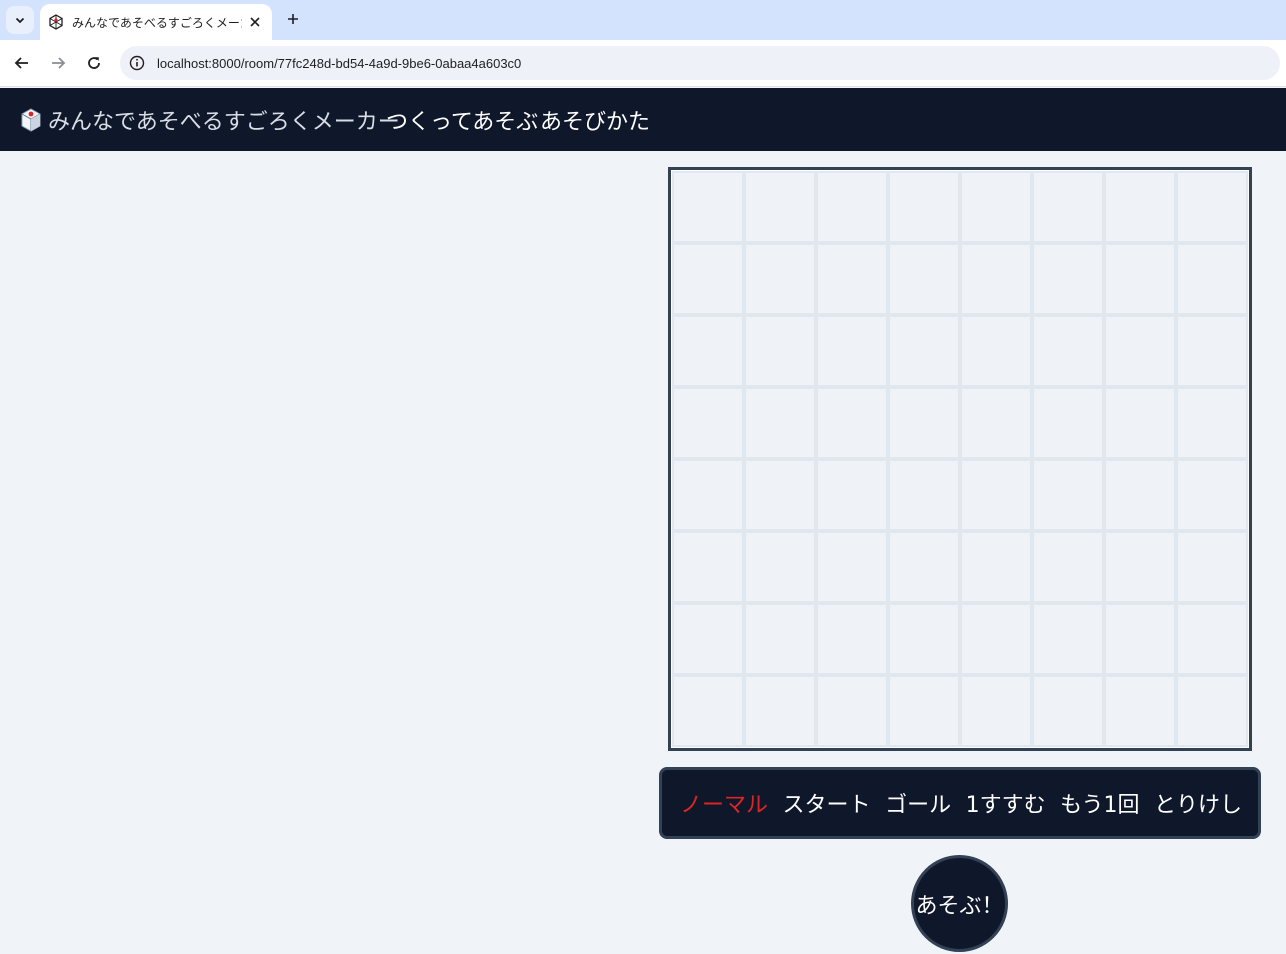 The width and height of the screenshot is (1286, 954). I want to click on tool-advance-one: 1すすむ, so click(1006, 803).